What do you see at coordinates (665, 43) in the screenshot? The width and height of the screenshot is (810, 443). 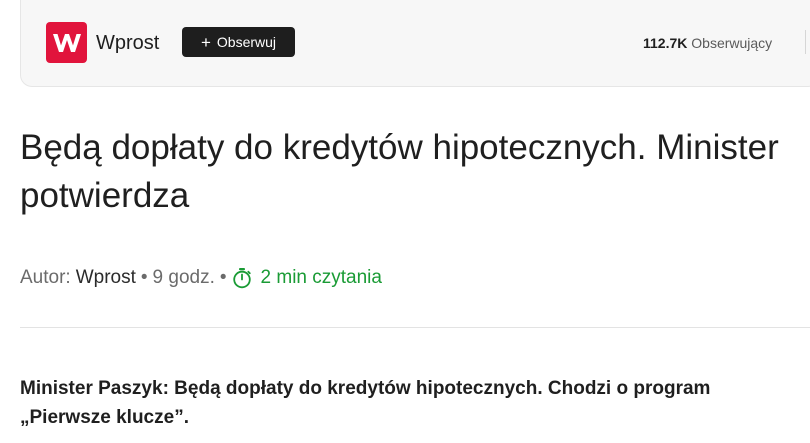 I see `followers-number: 112.7K` at bounding box center [665, 43].